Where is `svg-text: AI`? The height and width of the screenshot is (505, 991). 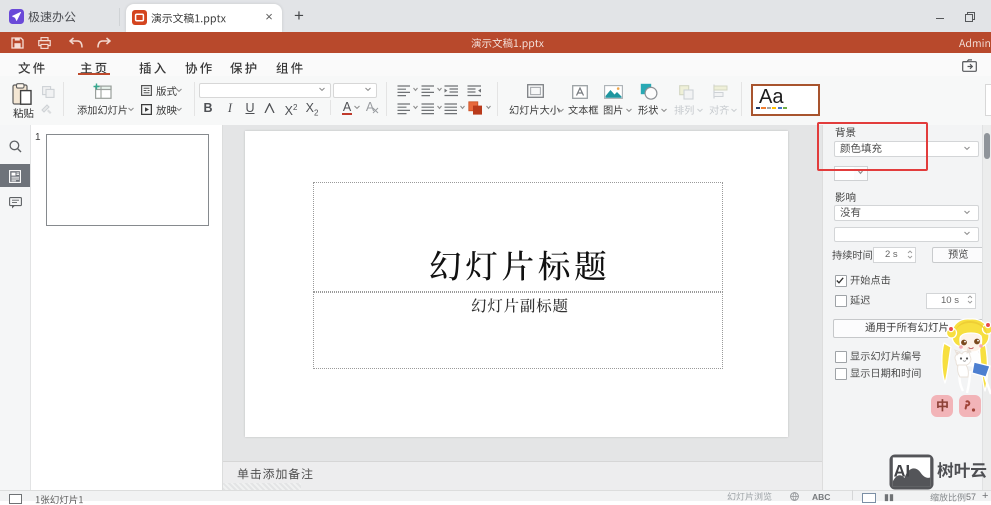
svg-text: AI is located at coordinates (902, 471).